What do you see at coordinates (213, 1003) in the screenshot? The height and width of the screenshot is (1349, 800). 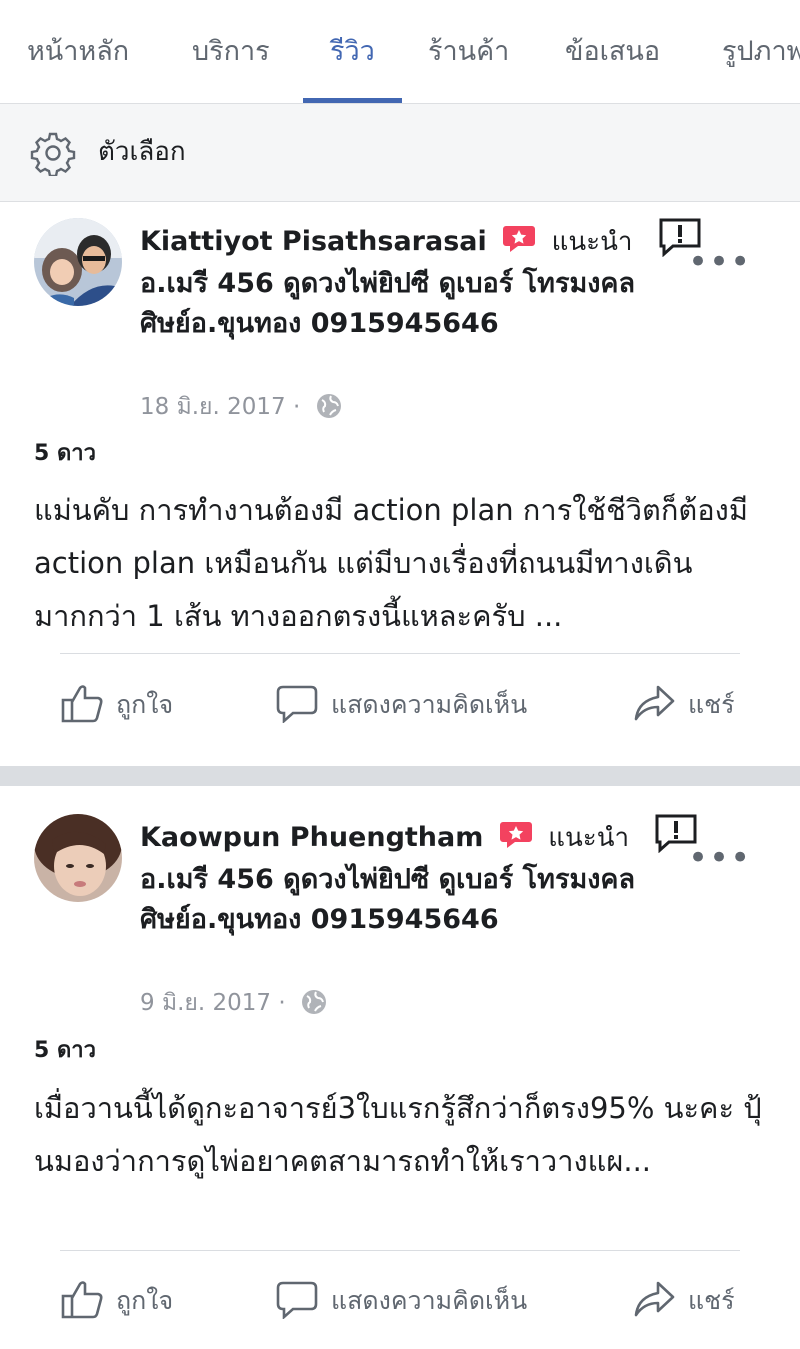 I see `review-date: 9 มิ.ย. 2017 ·` at bounding box center [213, 1003].